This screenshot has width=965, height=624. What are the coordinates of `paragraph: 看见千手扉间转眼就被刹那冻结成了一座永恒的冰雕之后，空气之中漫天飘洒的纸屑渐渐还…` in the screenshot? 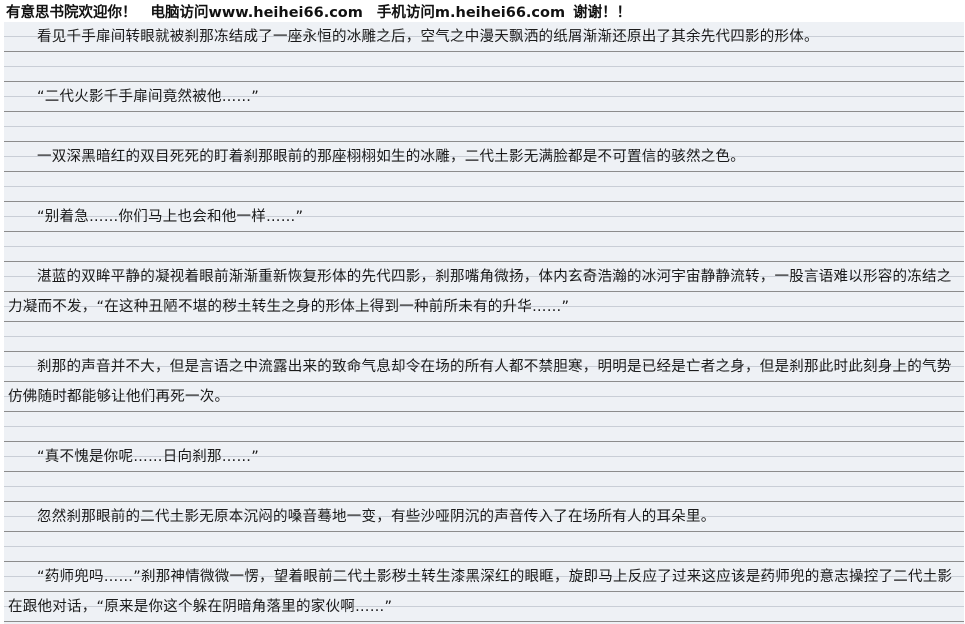 It's located at (428, 37).